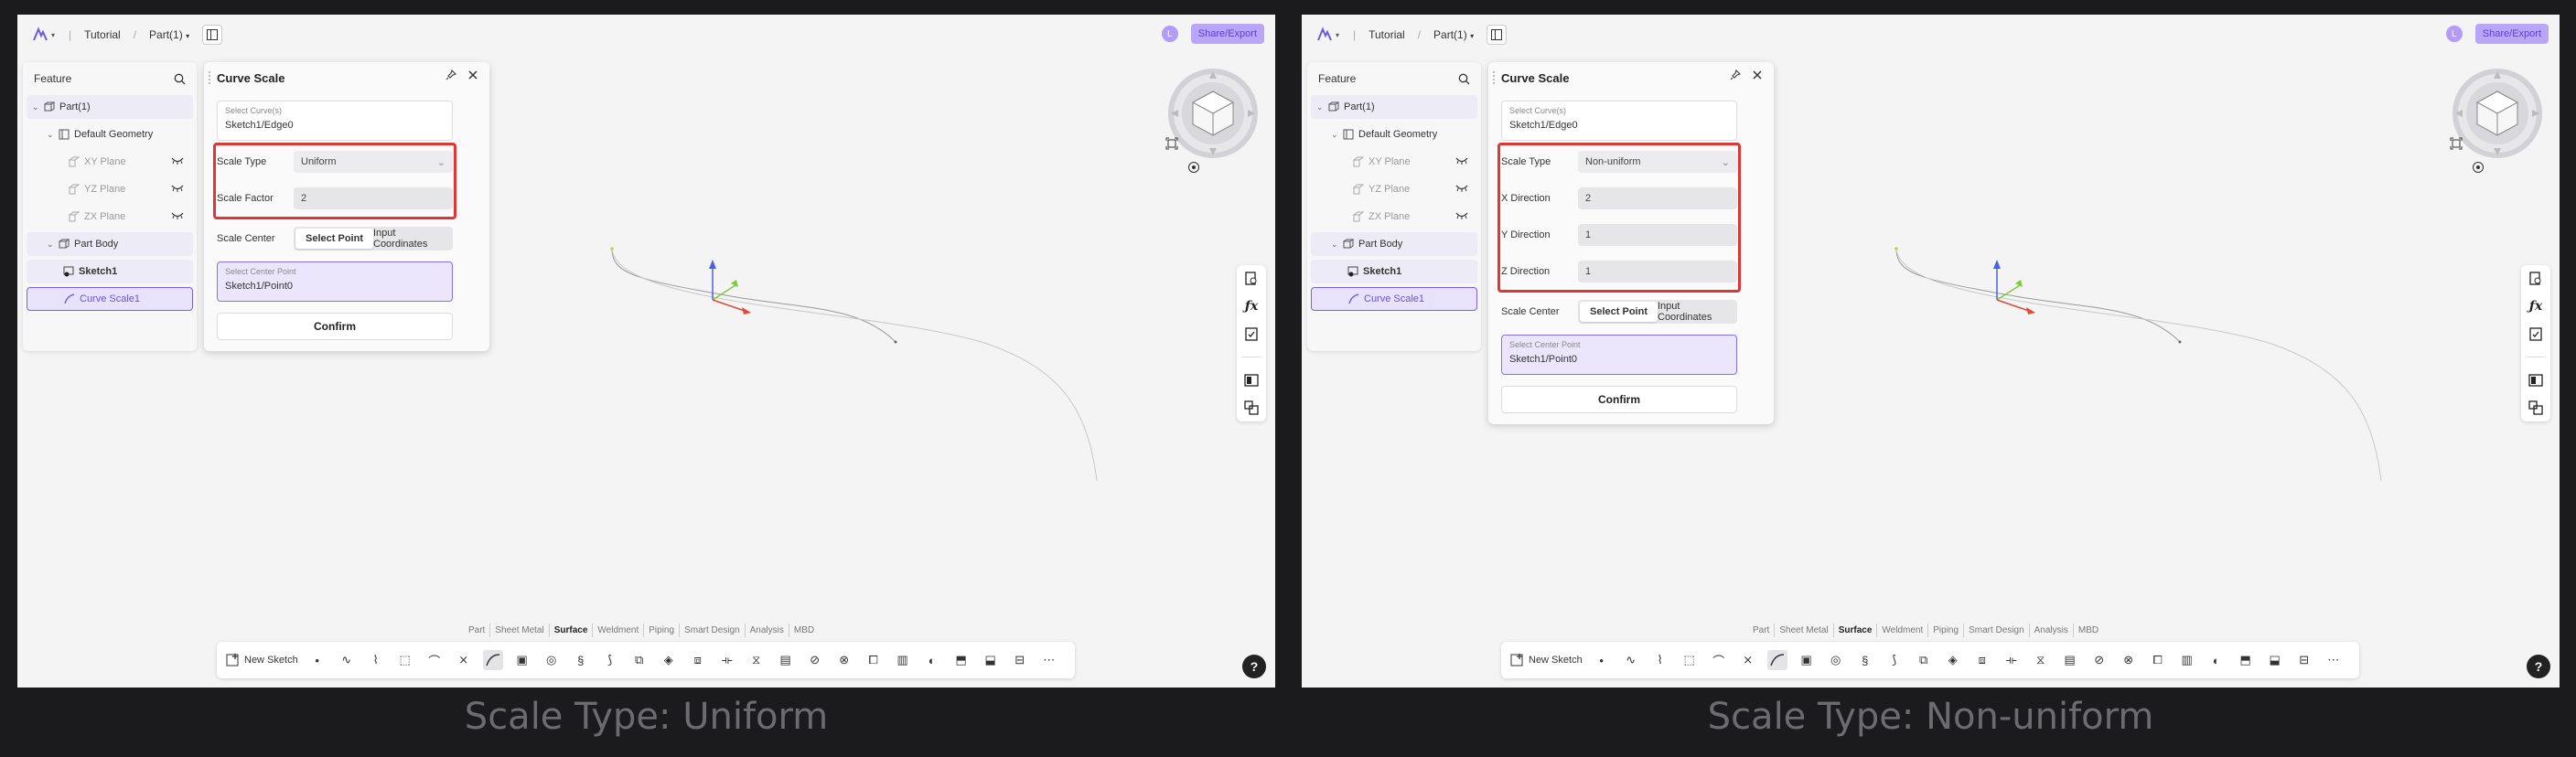 This screenshot has height=757, width=2576. What do you see at coordinates (2180, 342) in the screenshot?
I see `curve-end-point` at bounding box center [2180, 342].